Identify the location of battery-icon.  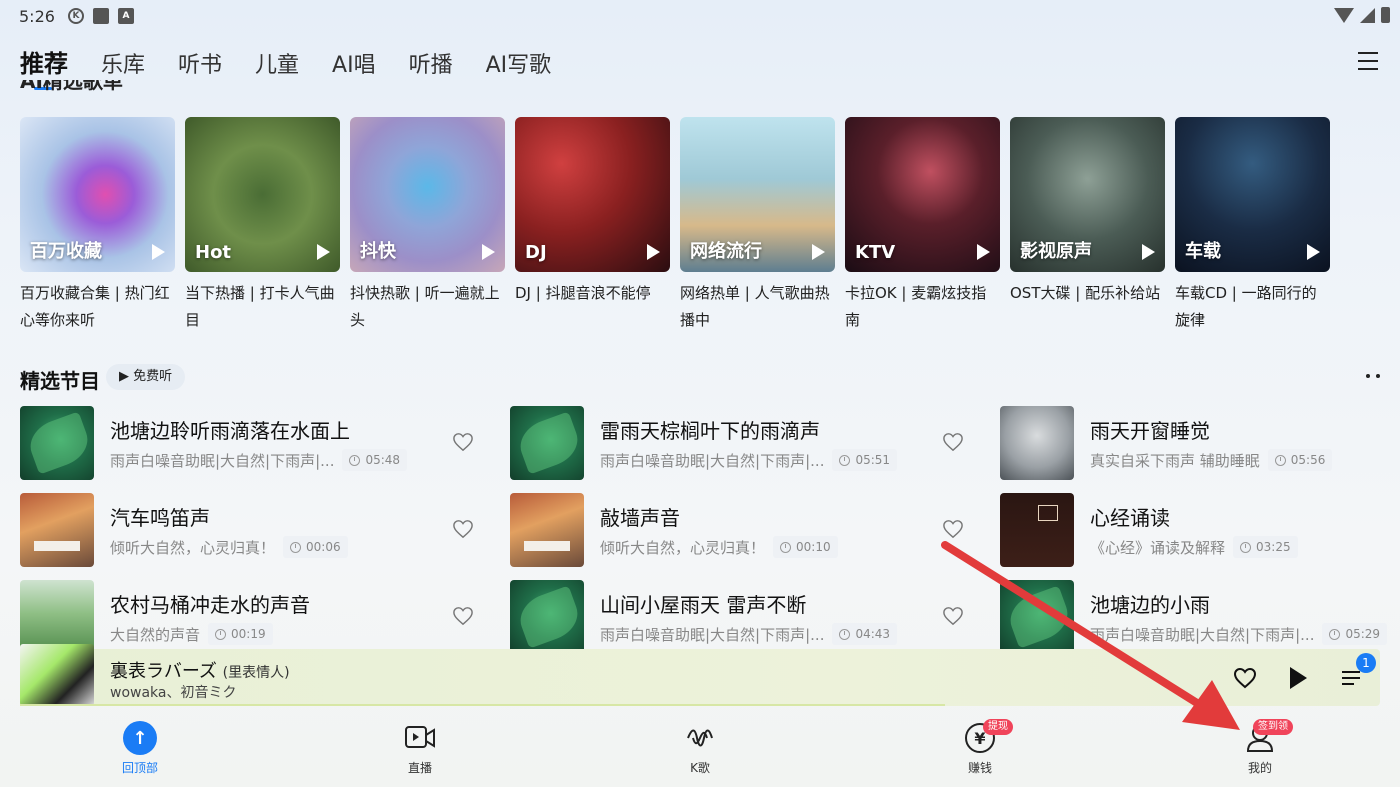
(1385, 15).